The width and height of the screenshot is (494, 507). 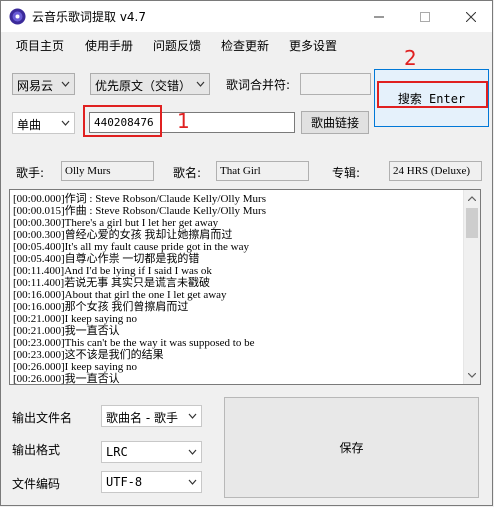 What do you see at coordinates (410, 58) in the screenshot?
I see `annotation-number-2: 2` at bounding box center [410, 58].